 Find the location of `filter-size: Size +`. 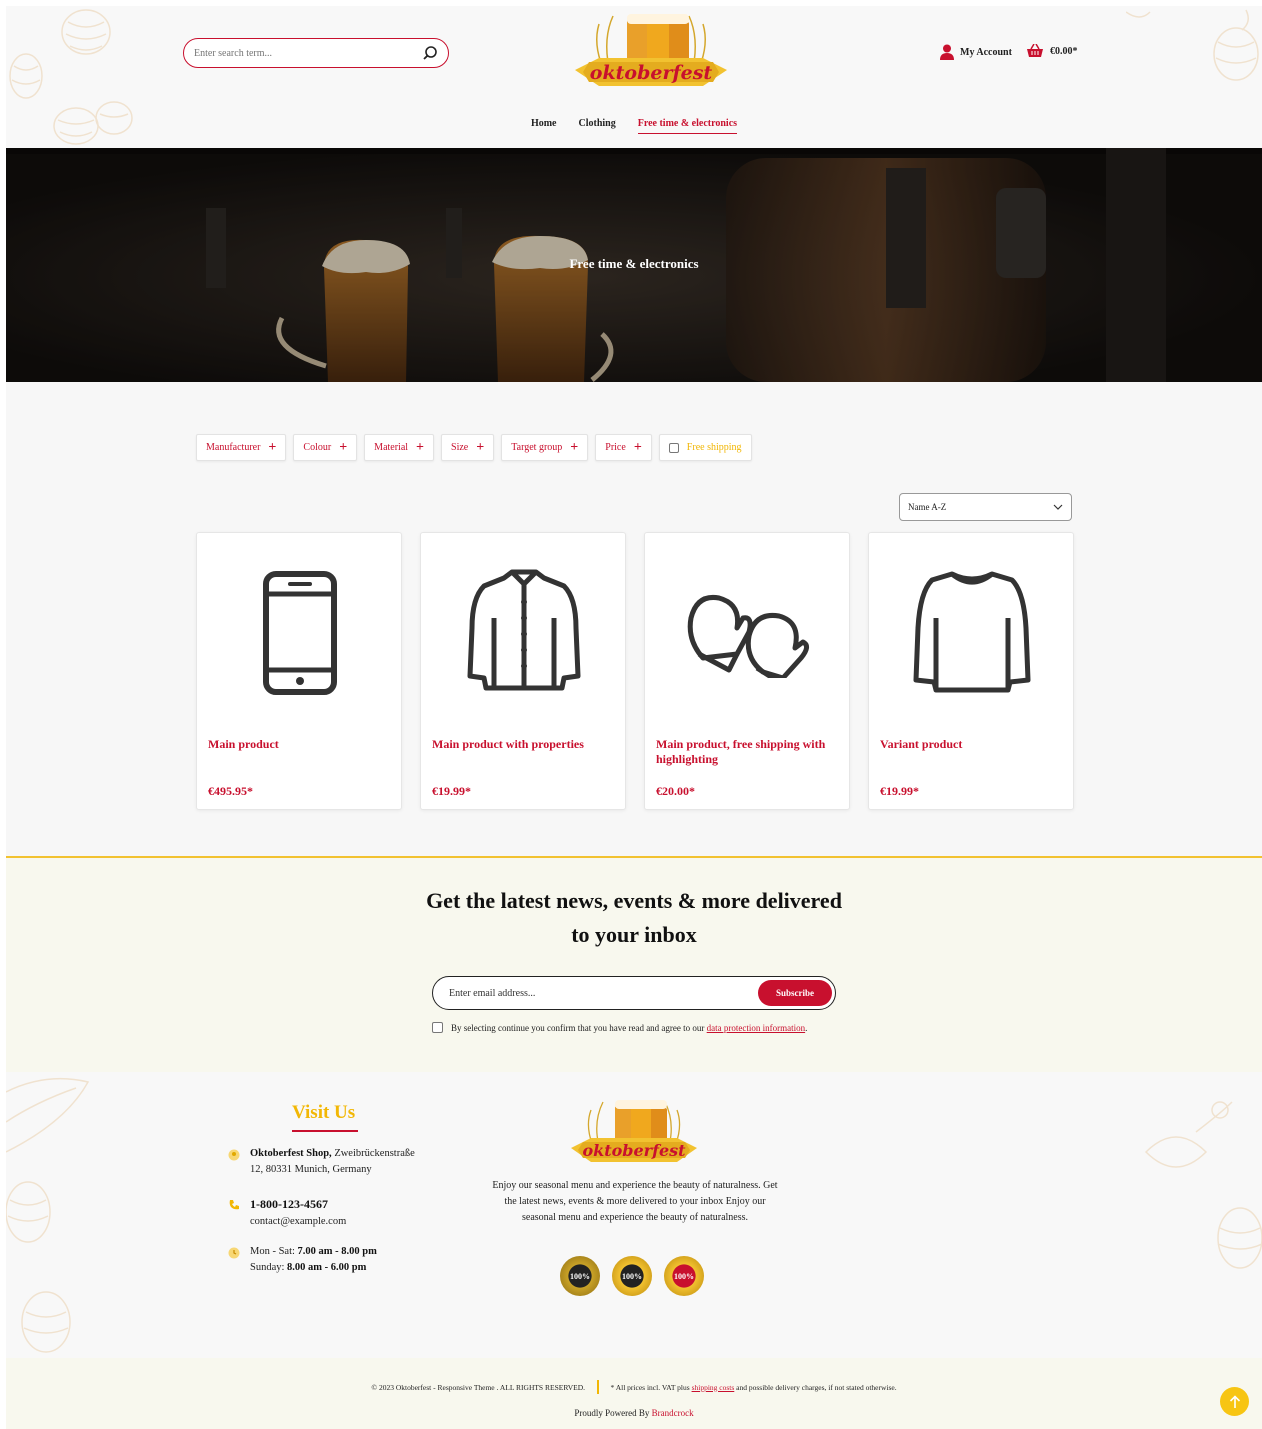

filter-size: Size + is located at coordinates (468, 447).